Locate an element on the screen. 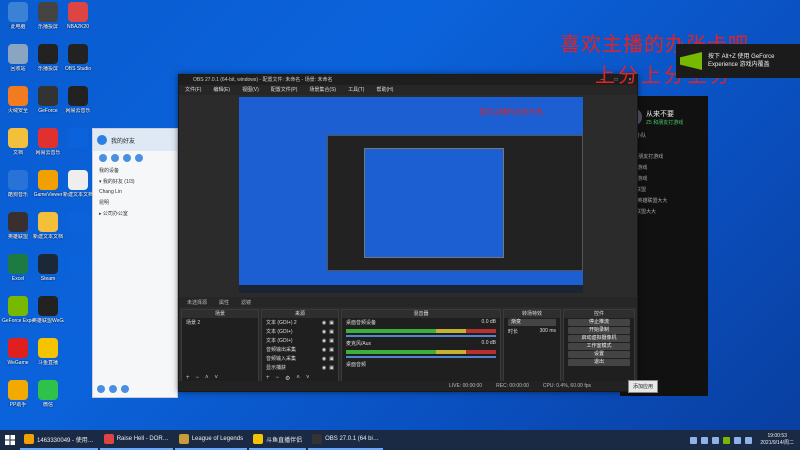  group-icon is located at coordinates (115, 158).